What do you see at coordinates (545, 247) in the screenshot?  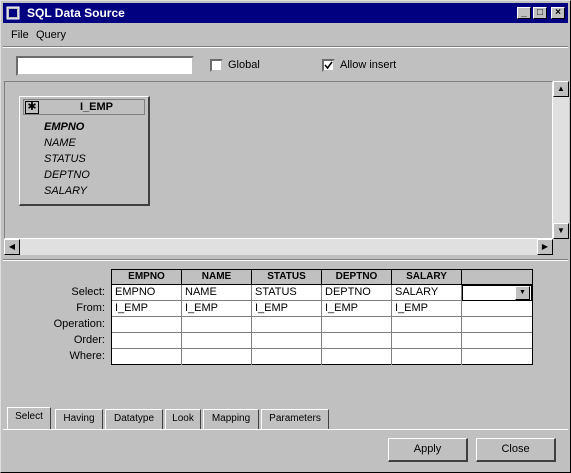 I see `scroll-right-icon: ▶` at bounding box center [545, 247].